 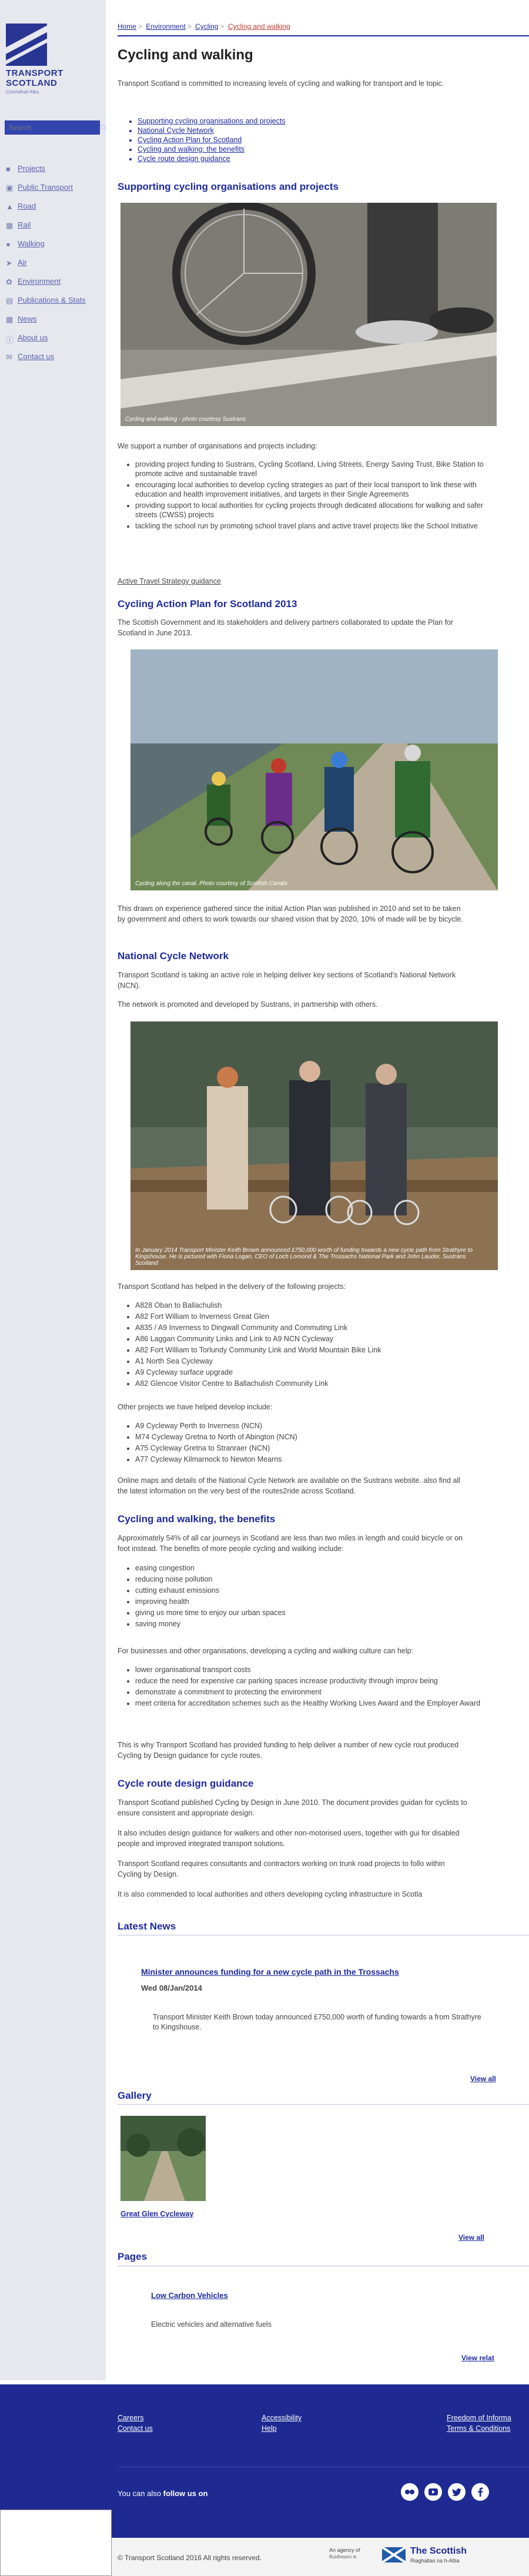 What do you see at coordinates (269, 2428) in the screenshot?
I see `footer-link-help: Help` at bounding box center [269, 2428].